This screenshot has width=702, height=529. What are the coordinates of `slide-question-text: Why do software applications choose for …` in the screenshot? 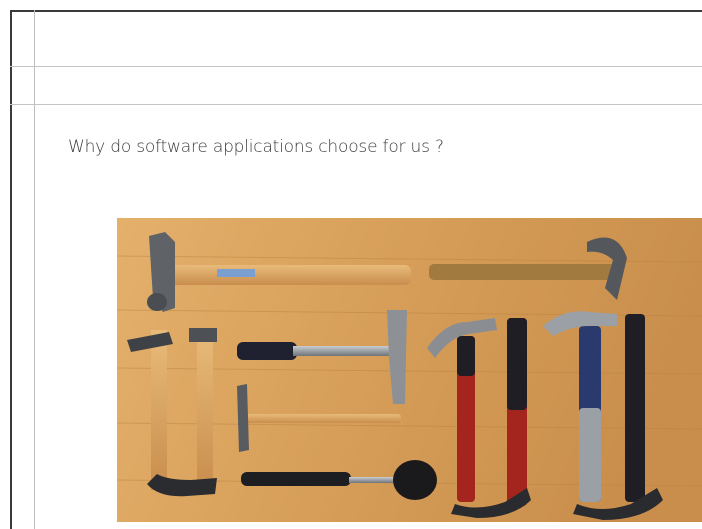 It's located at (256, 147).